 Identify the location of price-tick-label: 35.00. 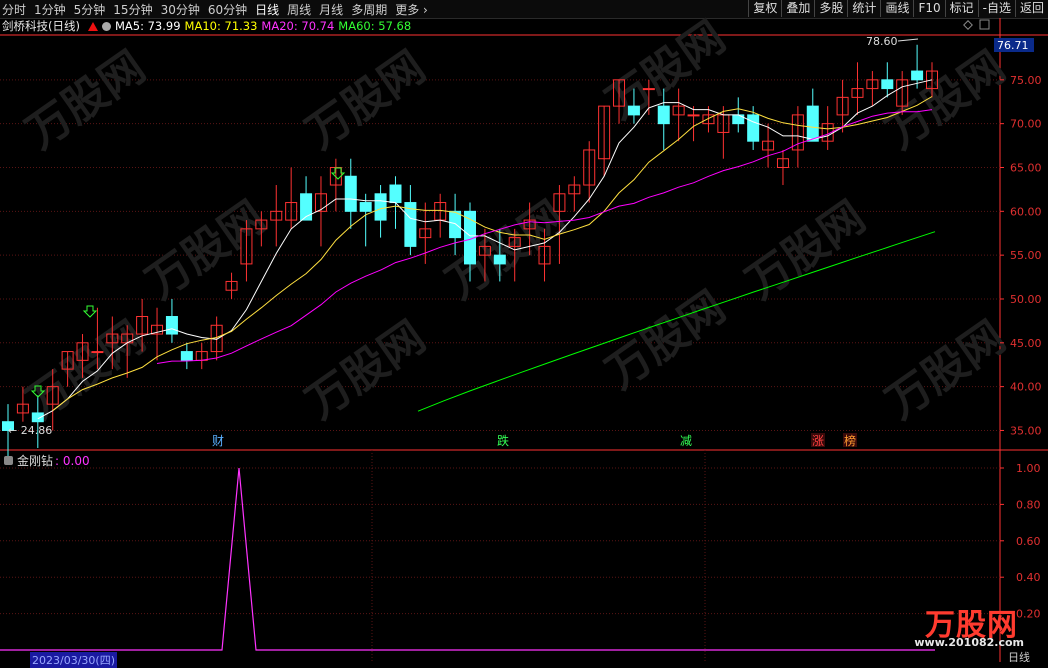
(1026, 430).